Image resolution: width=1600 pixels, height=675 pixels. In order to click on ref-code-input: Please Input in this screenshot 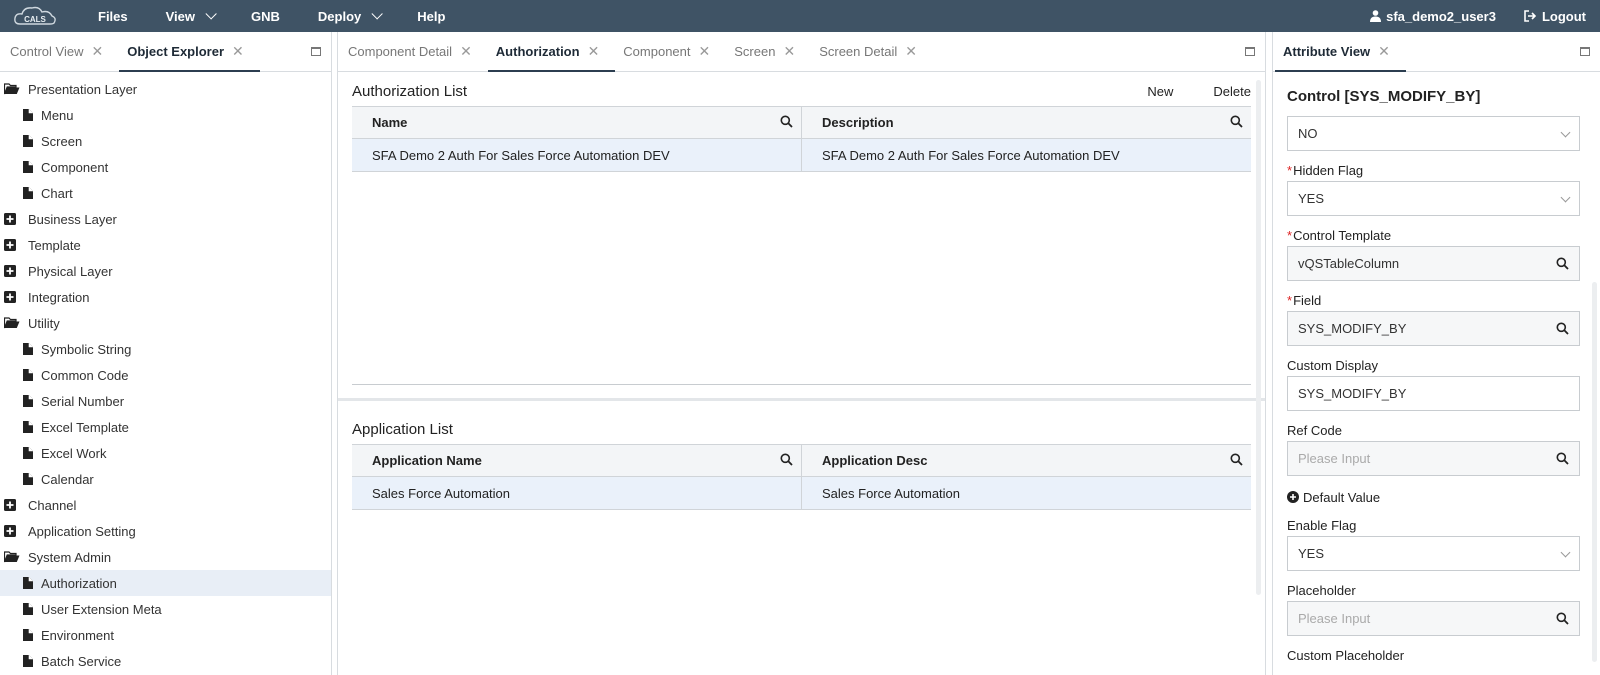, I will do `click(1433, 458)`.